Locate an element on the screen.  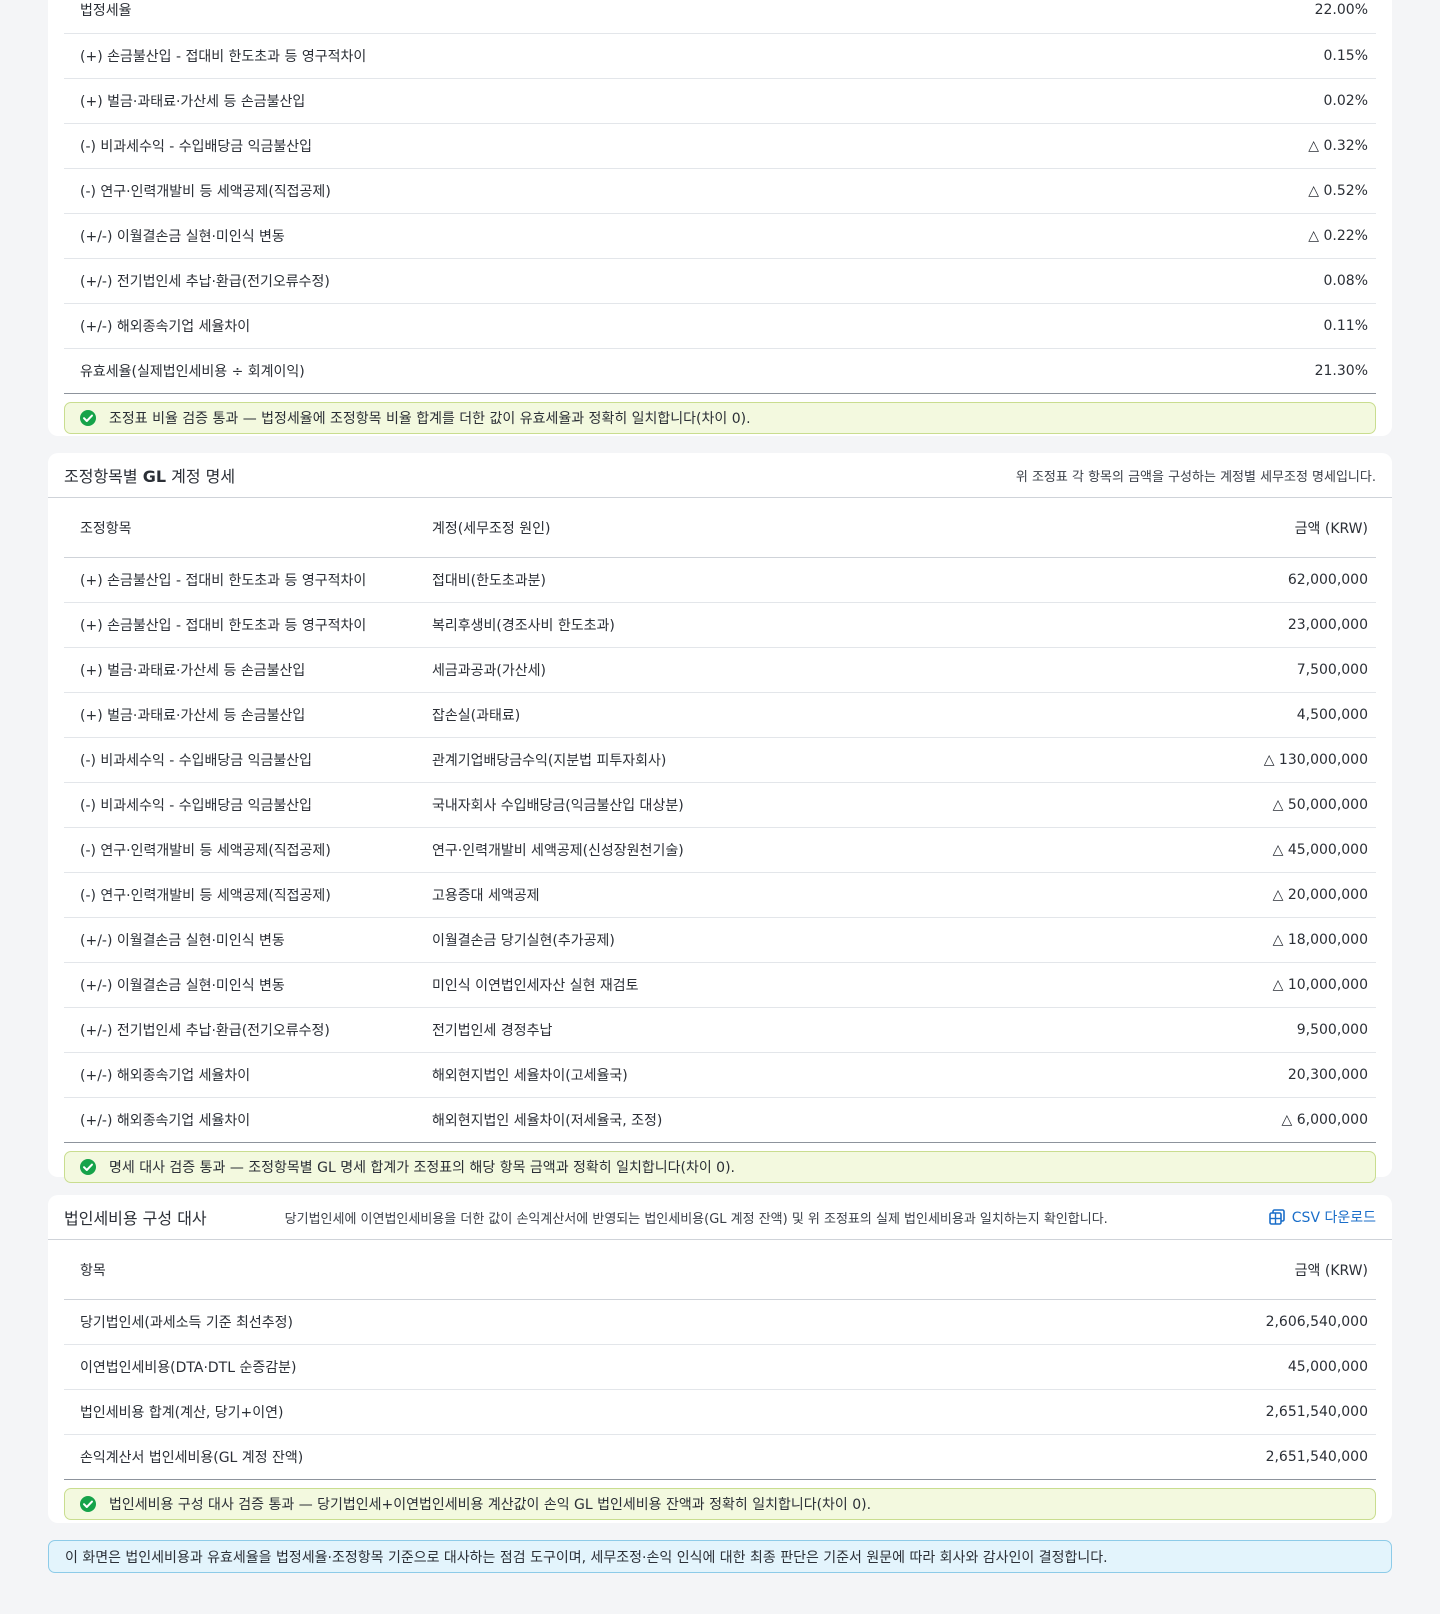
table-row: (+) 손금불산입 - 접대비 한도초과 등 영구적차이 0.15% is located at coordinates (720, 56).